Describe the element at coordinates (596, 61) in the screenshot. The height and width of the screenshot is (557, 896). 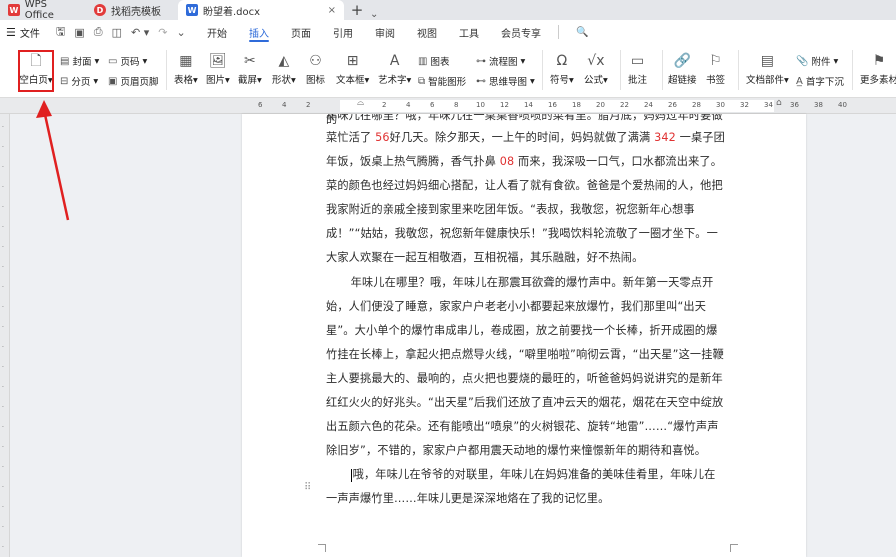
I see `formula-icon: √x` at that location.